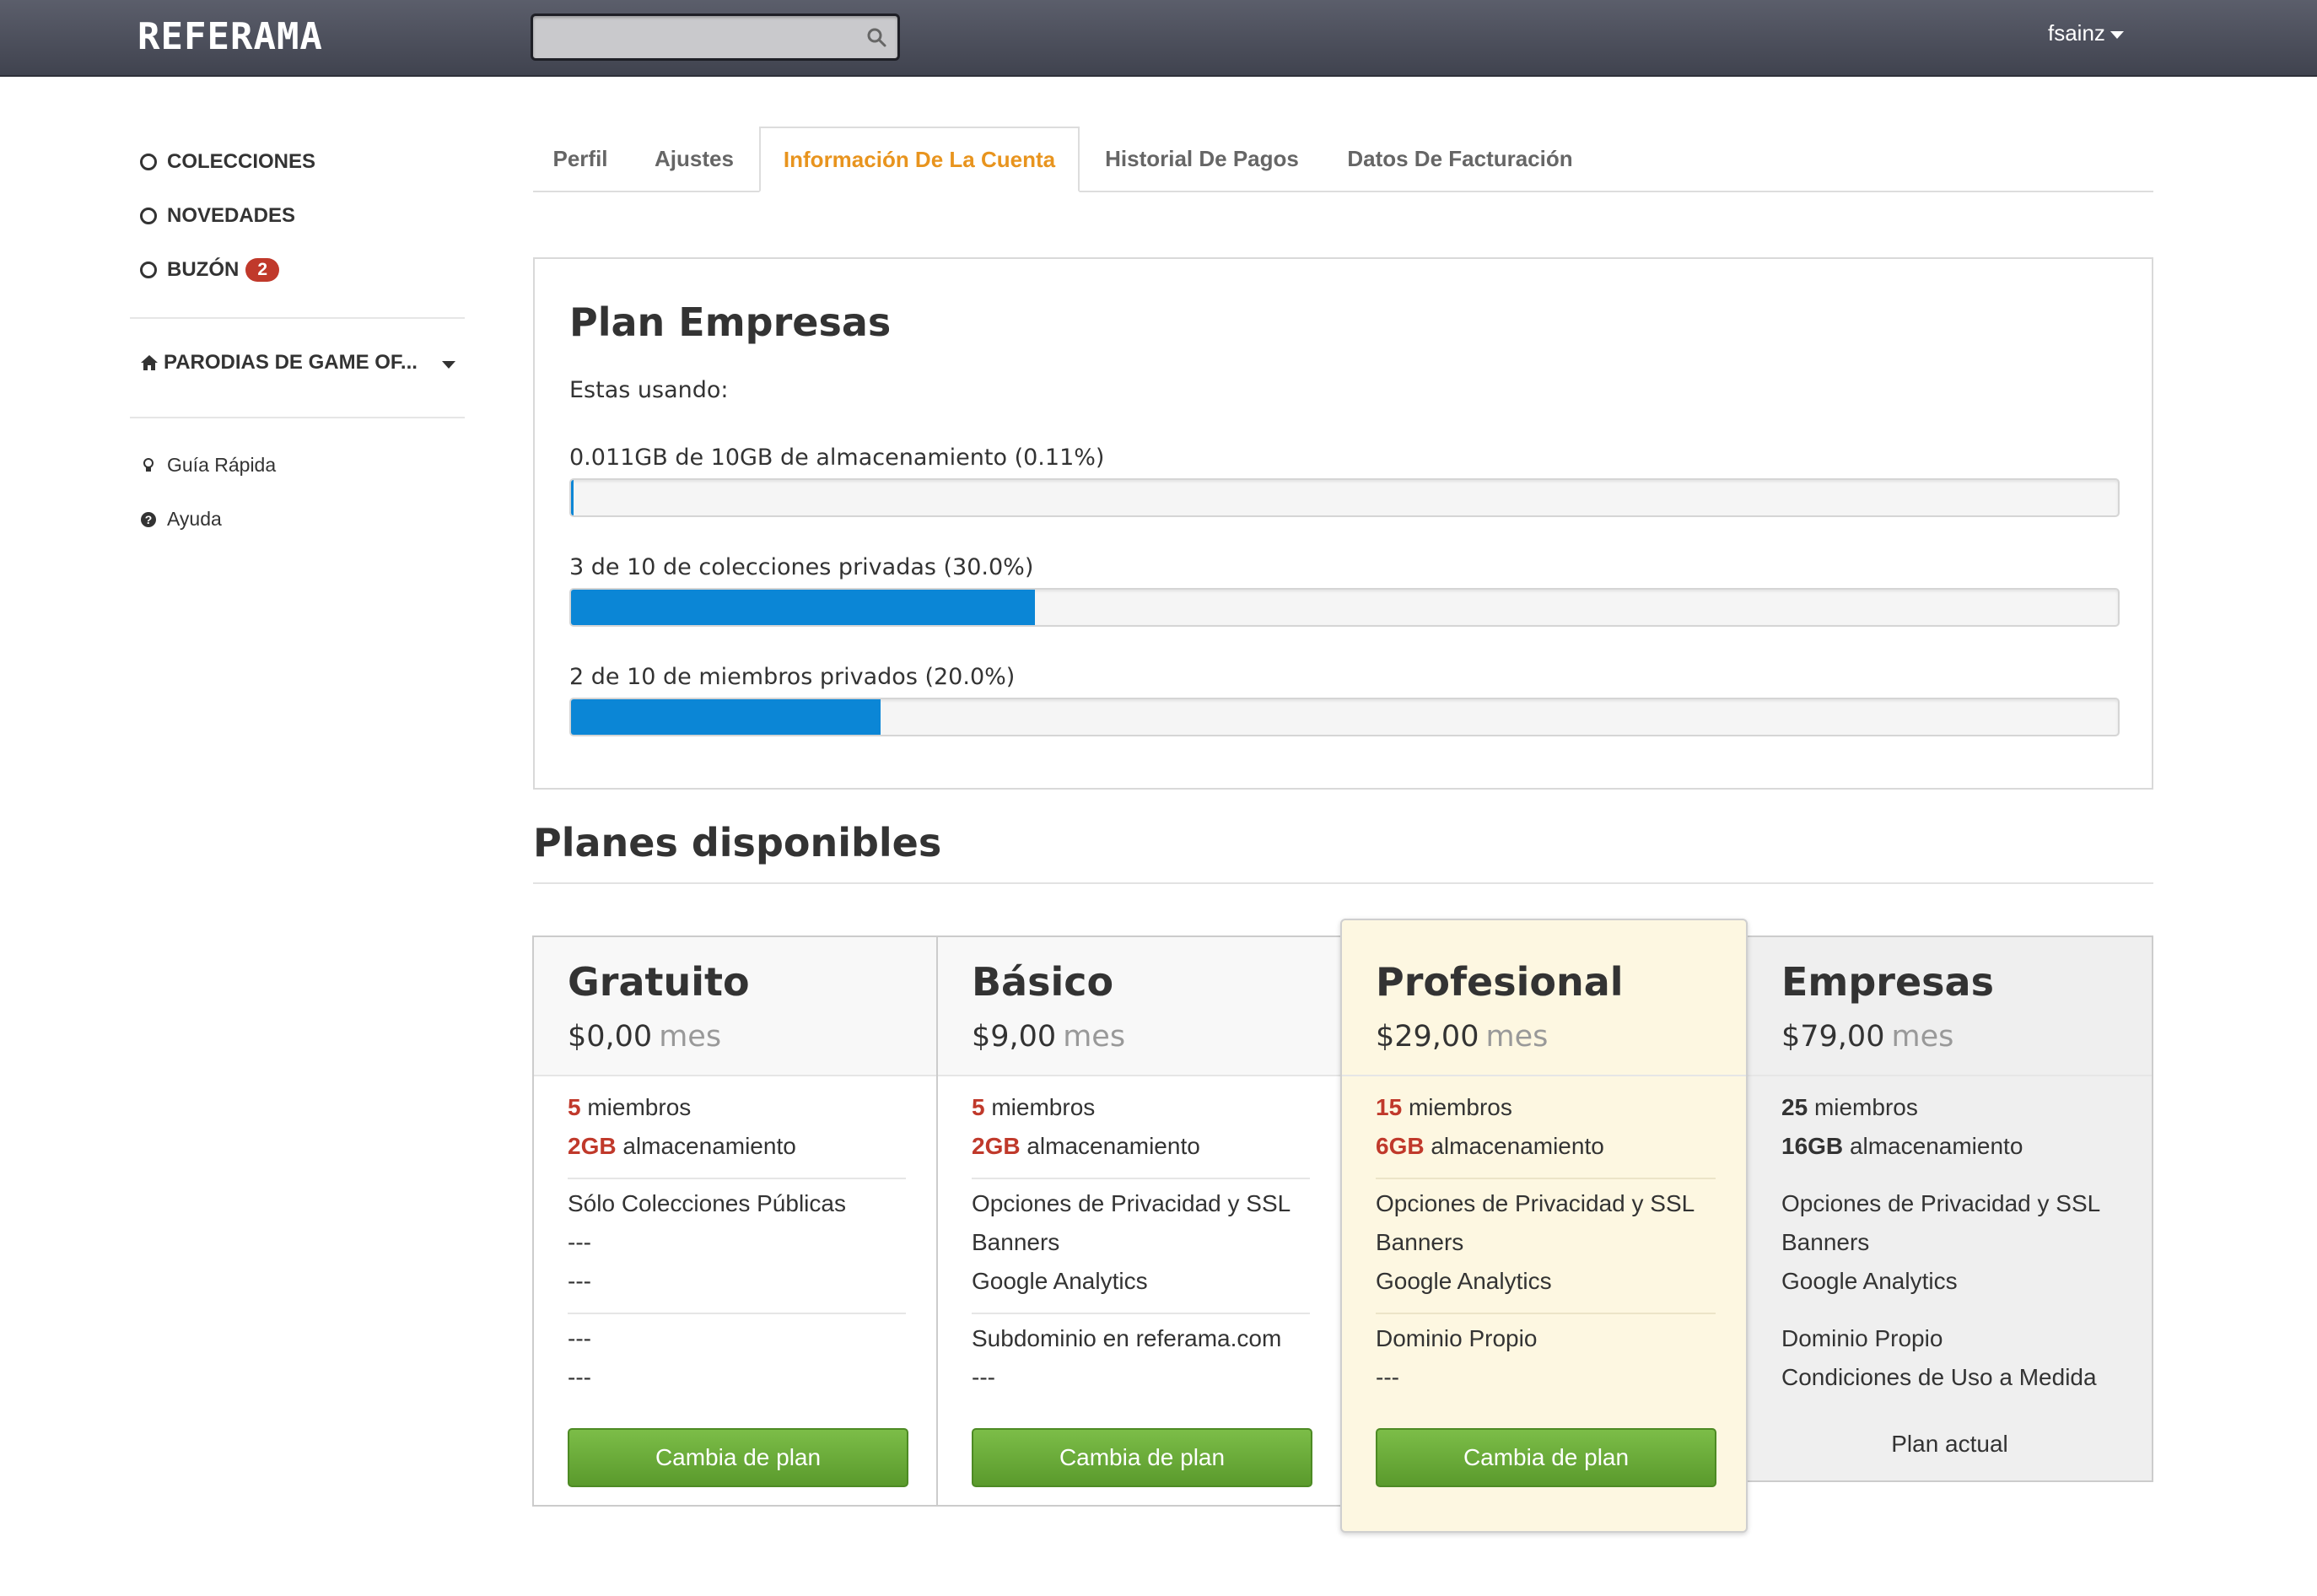  What do you see at coordinates (1833, 1037) in the screenshot?
I see `price-amount: $79,00` at bounding box center [1833, 1037].